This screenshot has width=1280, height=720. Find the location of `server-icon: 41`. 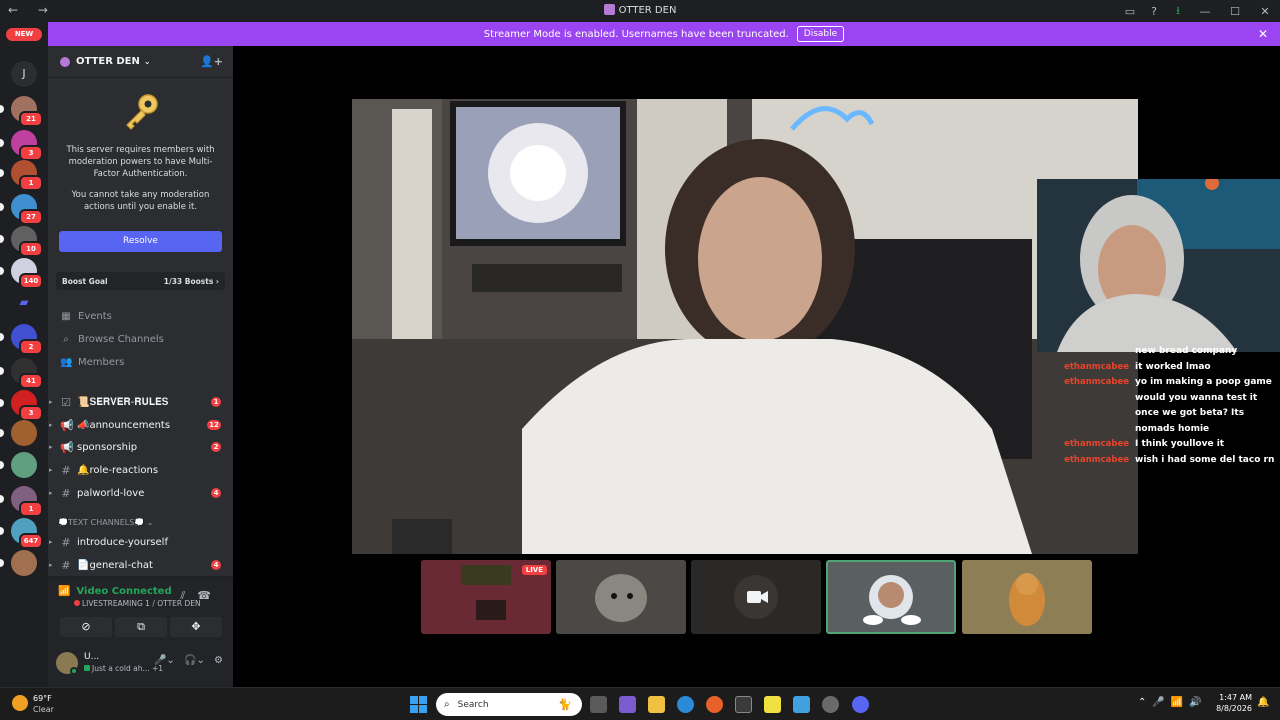

server-icon: 41 is located at coordinates (21, 373).